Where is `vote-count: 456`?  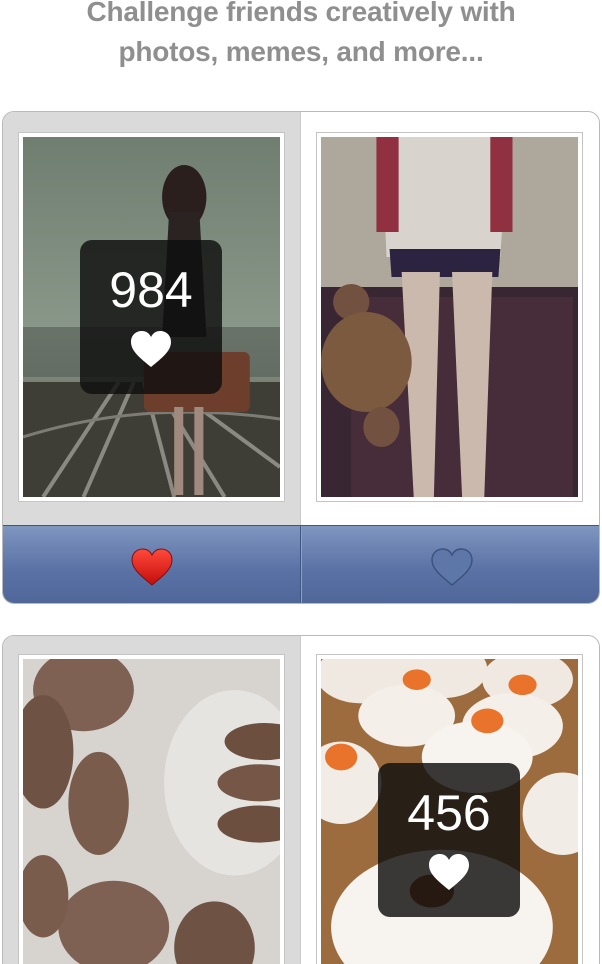
vote-count: 456 is located at coordinates (449, 813).